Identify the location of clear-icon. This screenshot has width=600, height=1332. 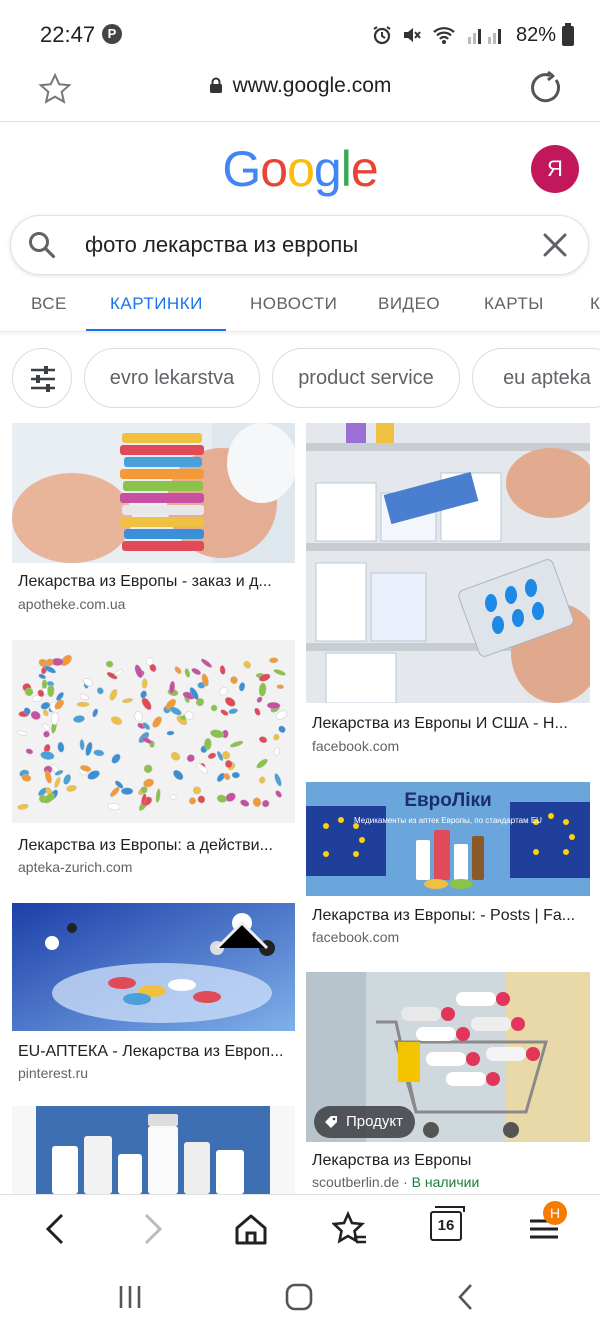
(555, 245).